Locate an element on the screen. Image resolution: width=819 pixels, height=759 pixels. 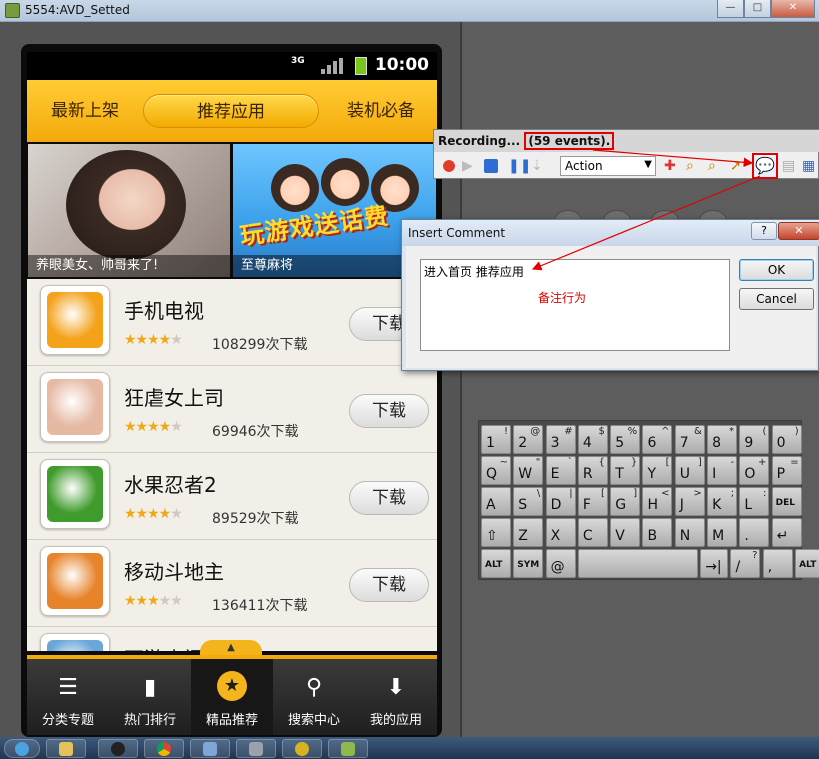
keyboard-key: H < is located at coordinates (657, 501).